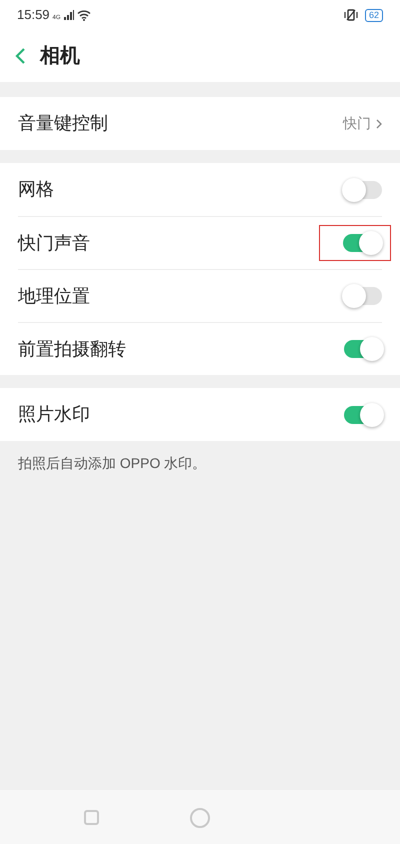 The image size is (400, 844). I want to click on setting-label: 网格, so click(36, 189).